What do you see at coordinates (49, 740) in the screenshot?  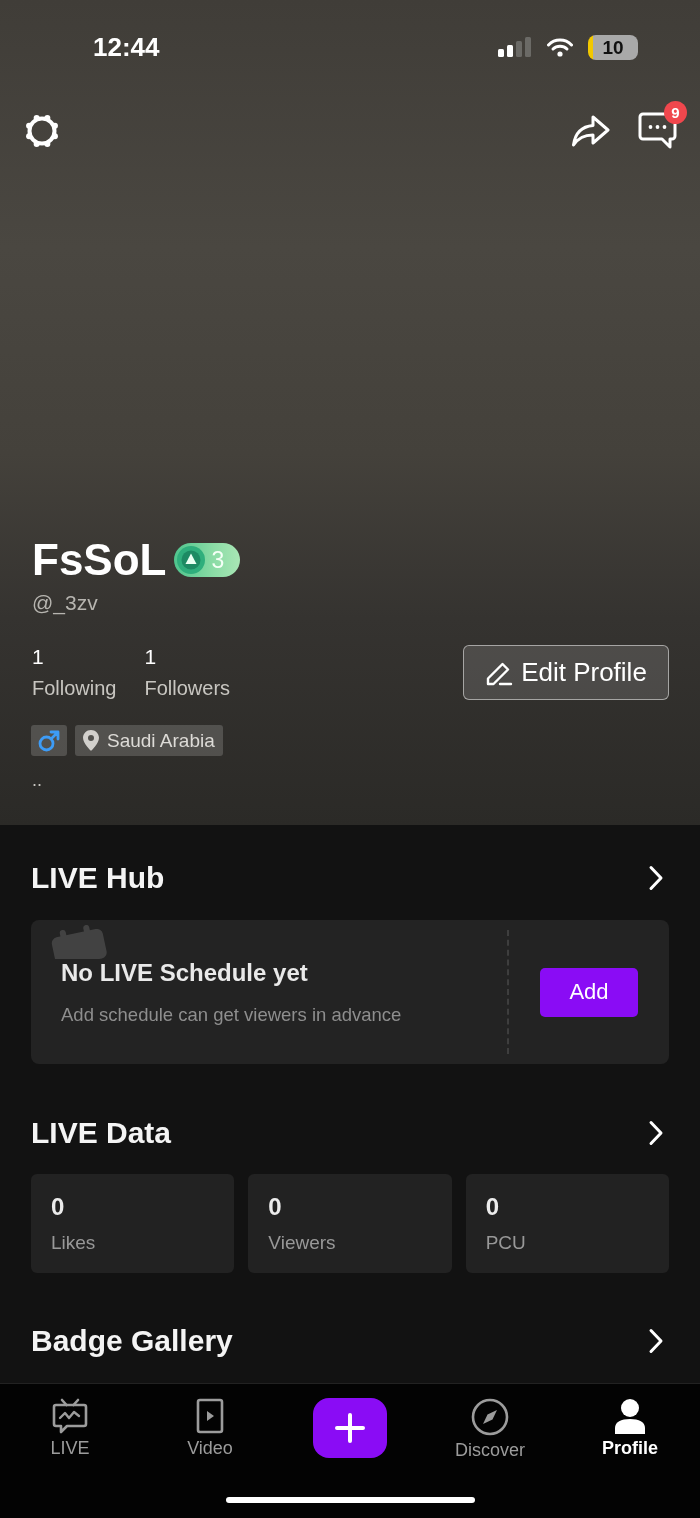 I see `male-icon` at bounding box center [49, 740].